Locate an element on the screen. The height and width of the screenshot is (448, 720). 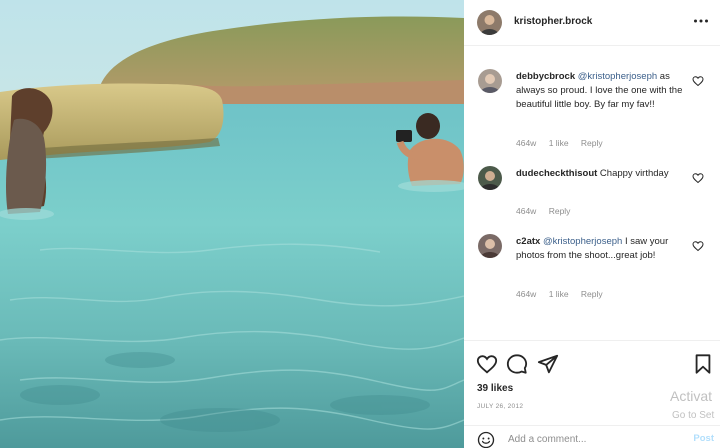
comment-text: dudecheckthisout Chappy virthday is located at coordinates (602, 174).